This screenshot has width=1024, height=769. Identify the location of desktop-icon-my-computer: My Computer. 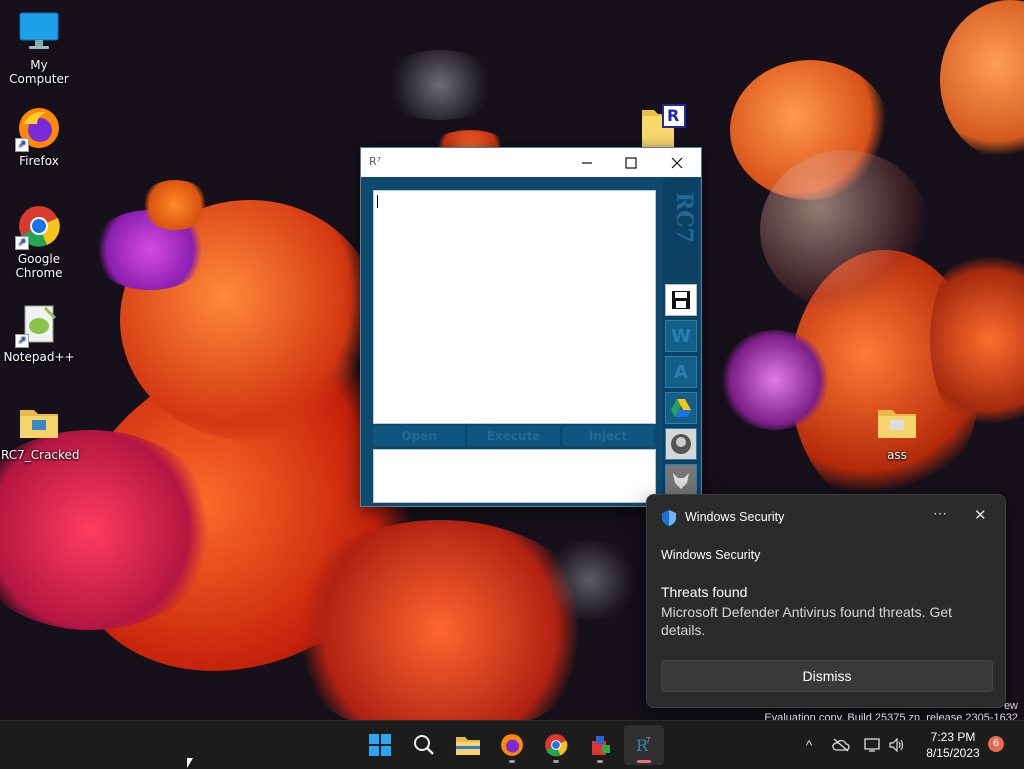
(39, 48).